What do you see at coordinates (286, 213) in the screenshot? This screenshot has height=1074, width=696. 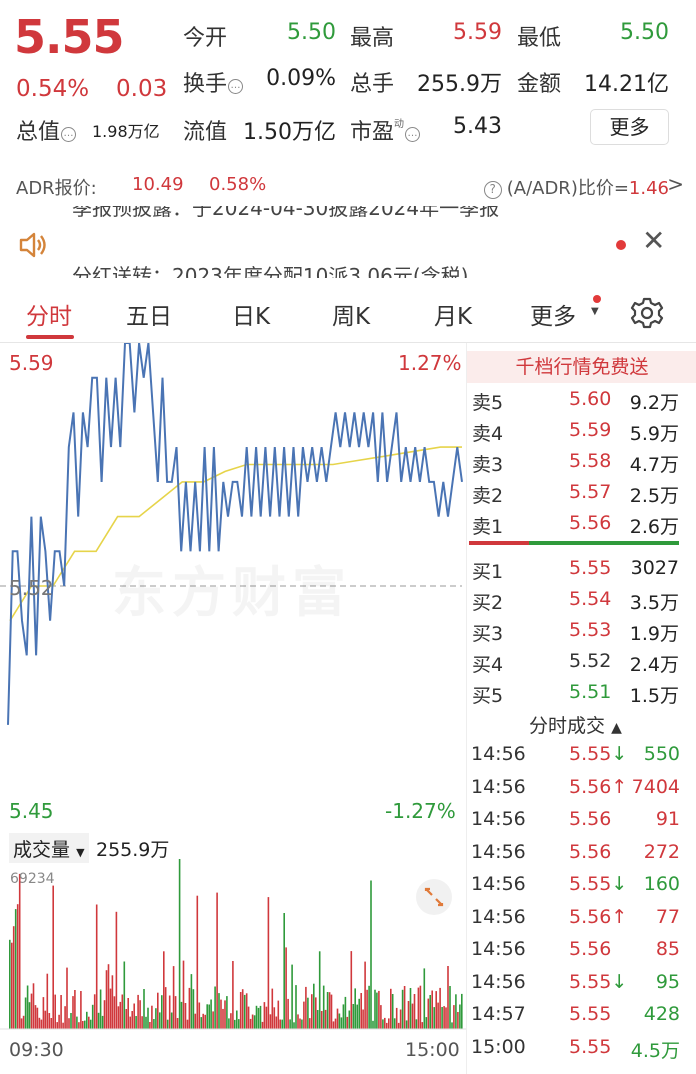 I see `ticker-text-prev: 季报预披露：于2024-04-30披露2024年一季报` at bounding box center [286, 213].